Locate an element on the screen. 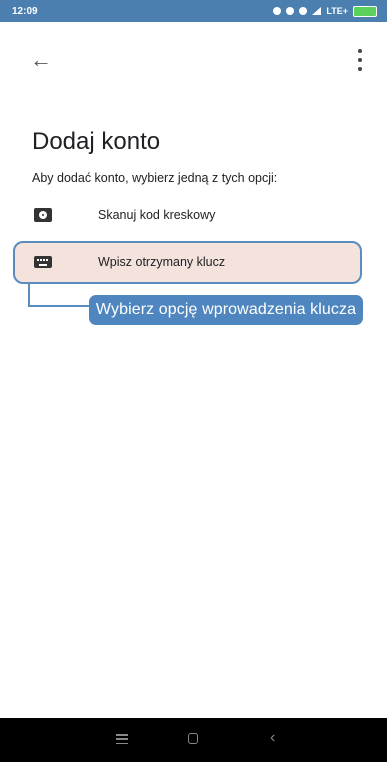 This screenshot has width=387, height=762. status-icons: LTE+ is located at coordinates (325, 11).